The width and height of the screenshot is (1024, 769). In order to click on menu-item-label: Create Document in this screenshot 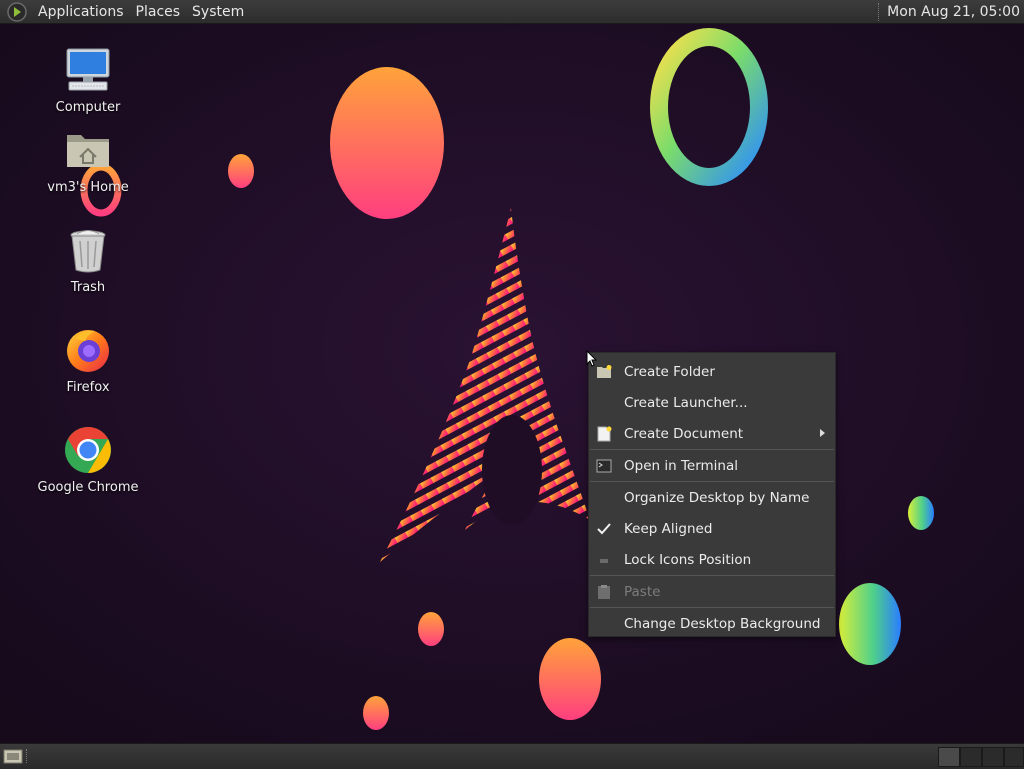, I will do `click(684, 433)`.